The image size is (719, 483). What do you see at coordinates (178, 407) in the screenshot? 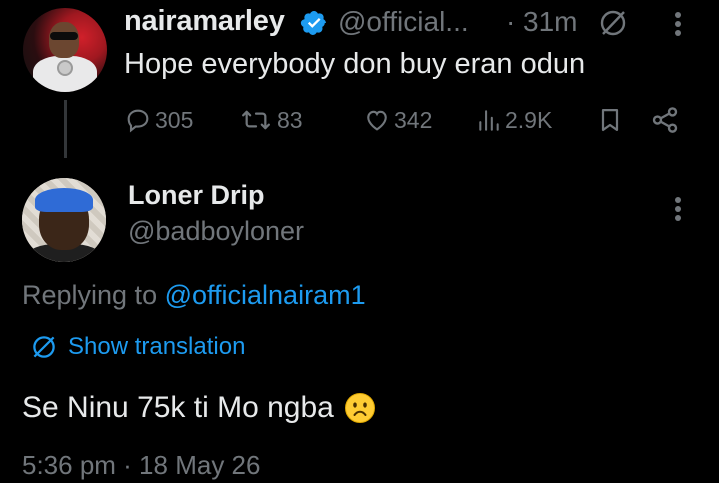
I see `reply-text: Se Ninu 75k ti Mo ngba` at bounding box center [178, 407].